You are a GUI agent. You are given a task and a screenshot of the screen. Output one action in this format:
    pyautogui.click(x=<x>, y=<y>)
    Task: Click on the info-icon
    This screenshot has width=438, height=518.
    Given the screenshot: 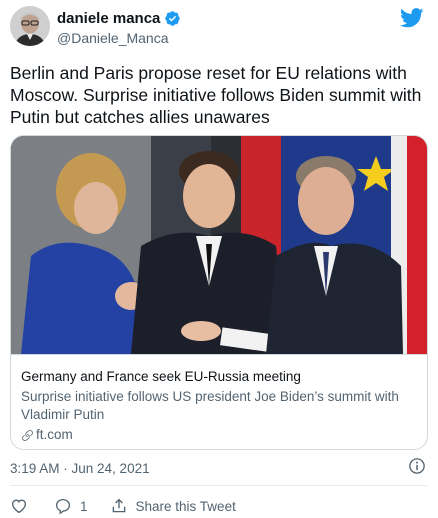 What is the action you would take?
    pyautogui.click(x=417, y=466)
    